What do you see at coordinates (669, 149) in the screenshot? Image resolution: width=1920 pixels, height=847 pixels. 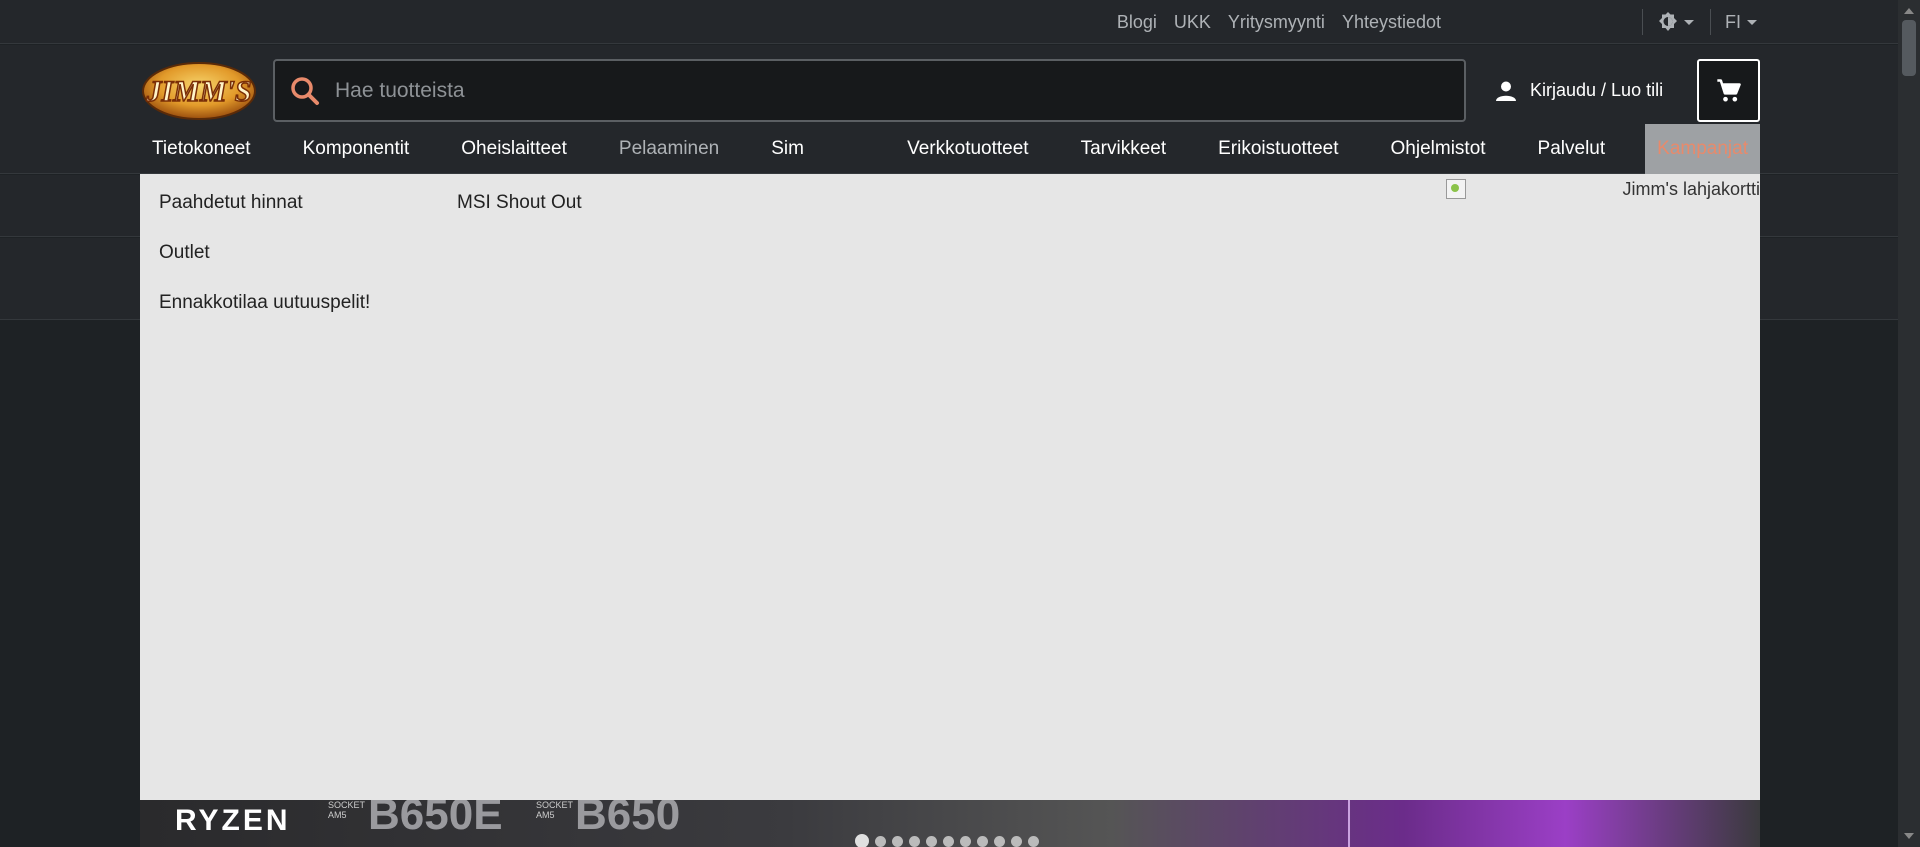 I see `nav-item-gaming: Pelaaminen` at bounding box center [669, 149].